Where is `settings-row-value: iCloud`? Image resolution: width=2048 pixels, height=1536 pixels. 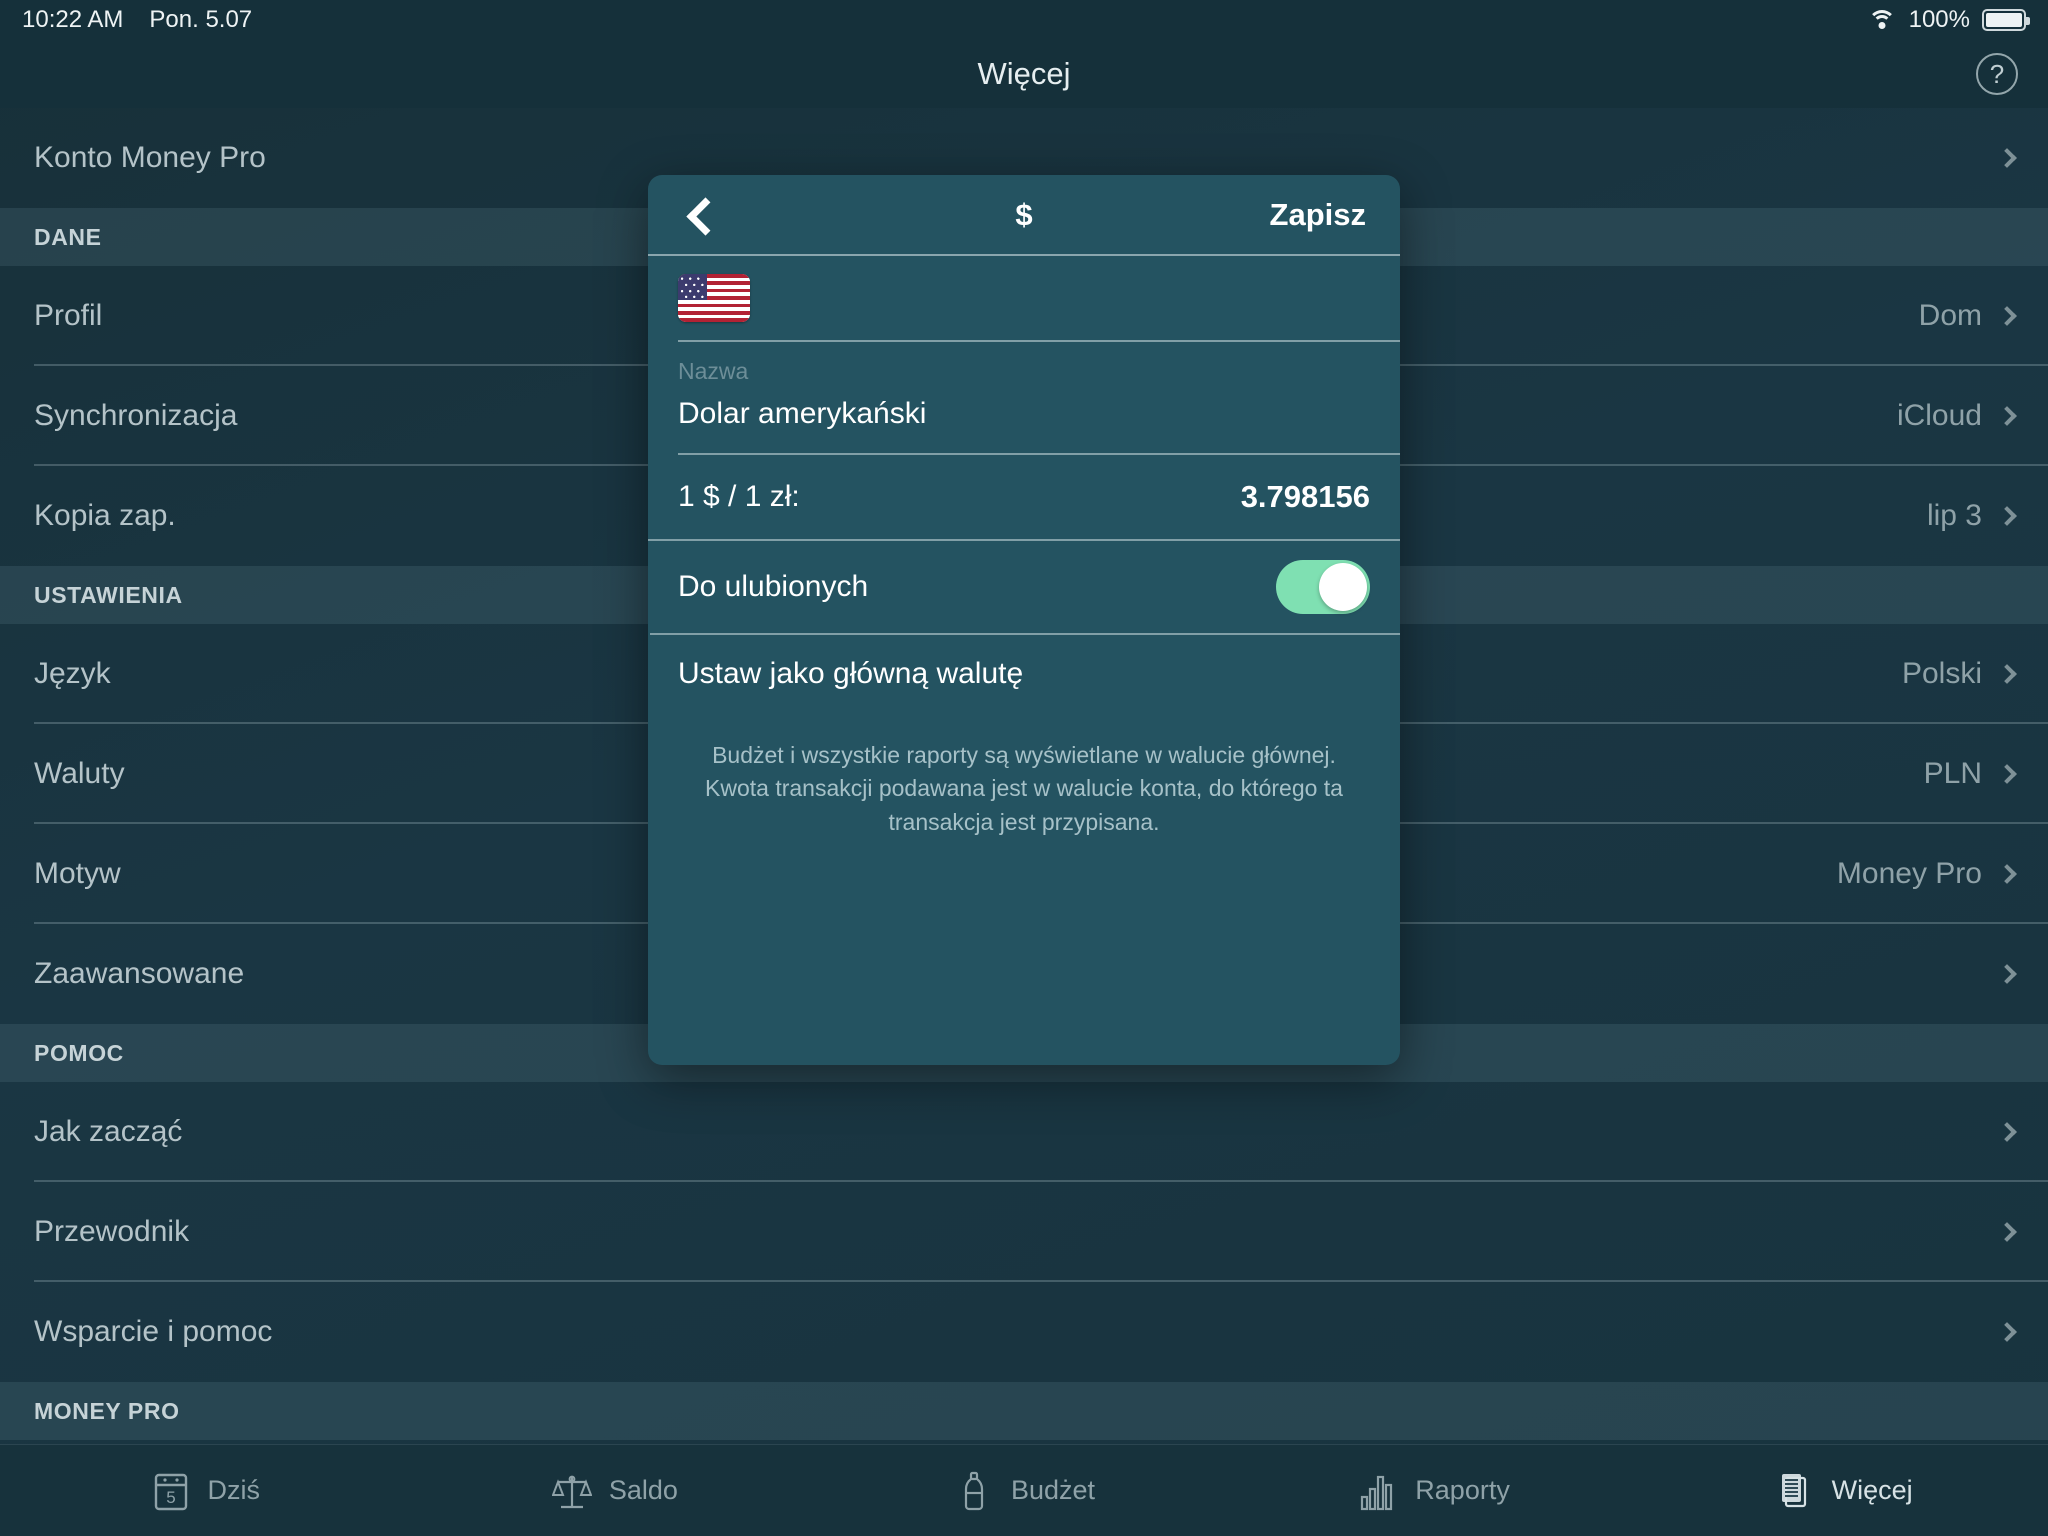
settings-row-value: iCloud is located at coordinates (1939, 415).